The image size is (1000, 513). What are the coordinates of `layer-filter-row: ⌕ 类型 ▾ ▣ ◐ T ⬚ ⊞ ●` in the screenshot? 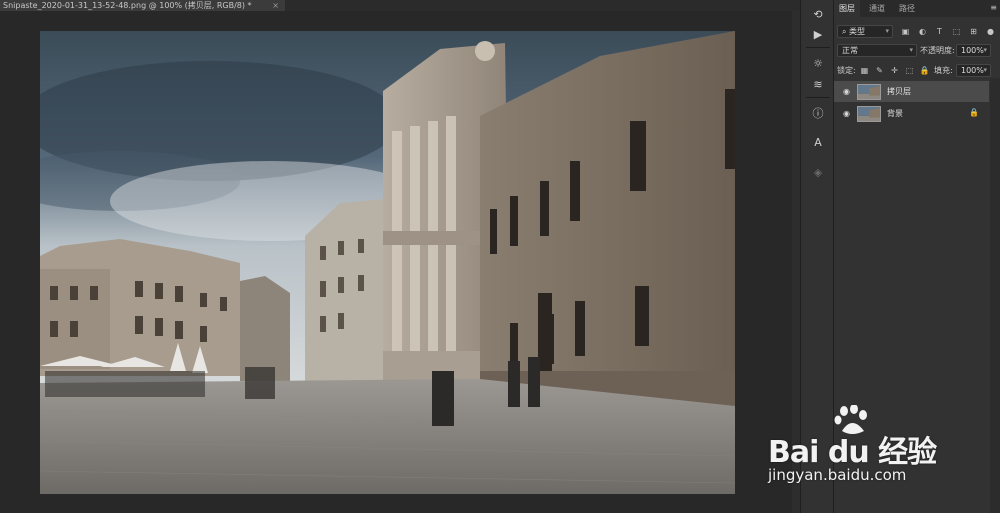 It's located at (917, 31).